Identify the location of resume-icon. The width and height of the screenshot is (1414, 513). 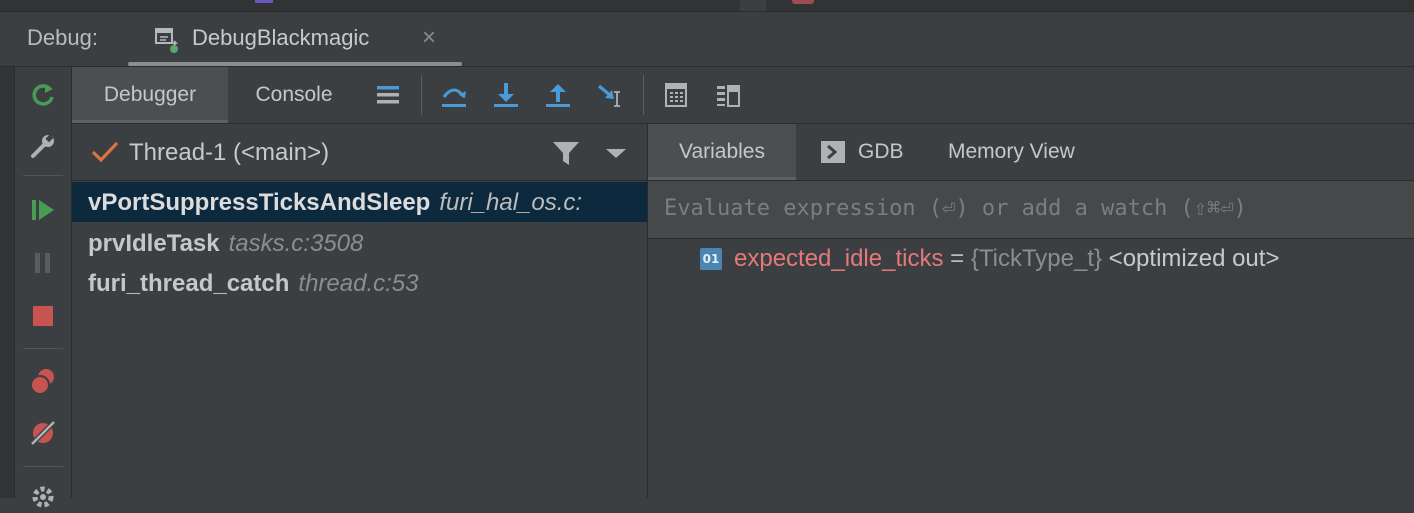
(43, 210).